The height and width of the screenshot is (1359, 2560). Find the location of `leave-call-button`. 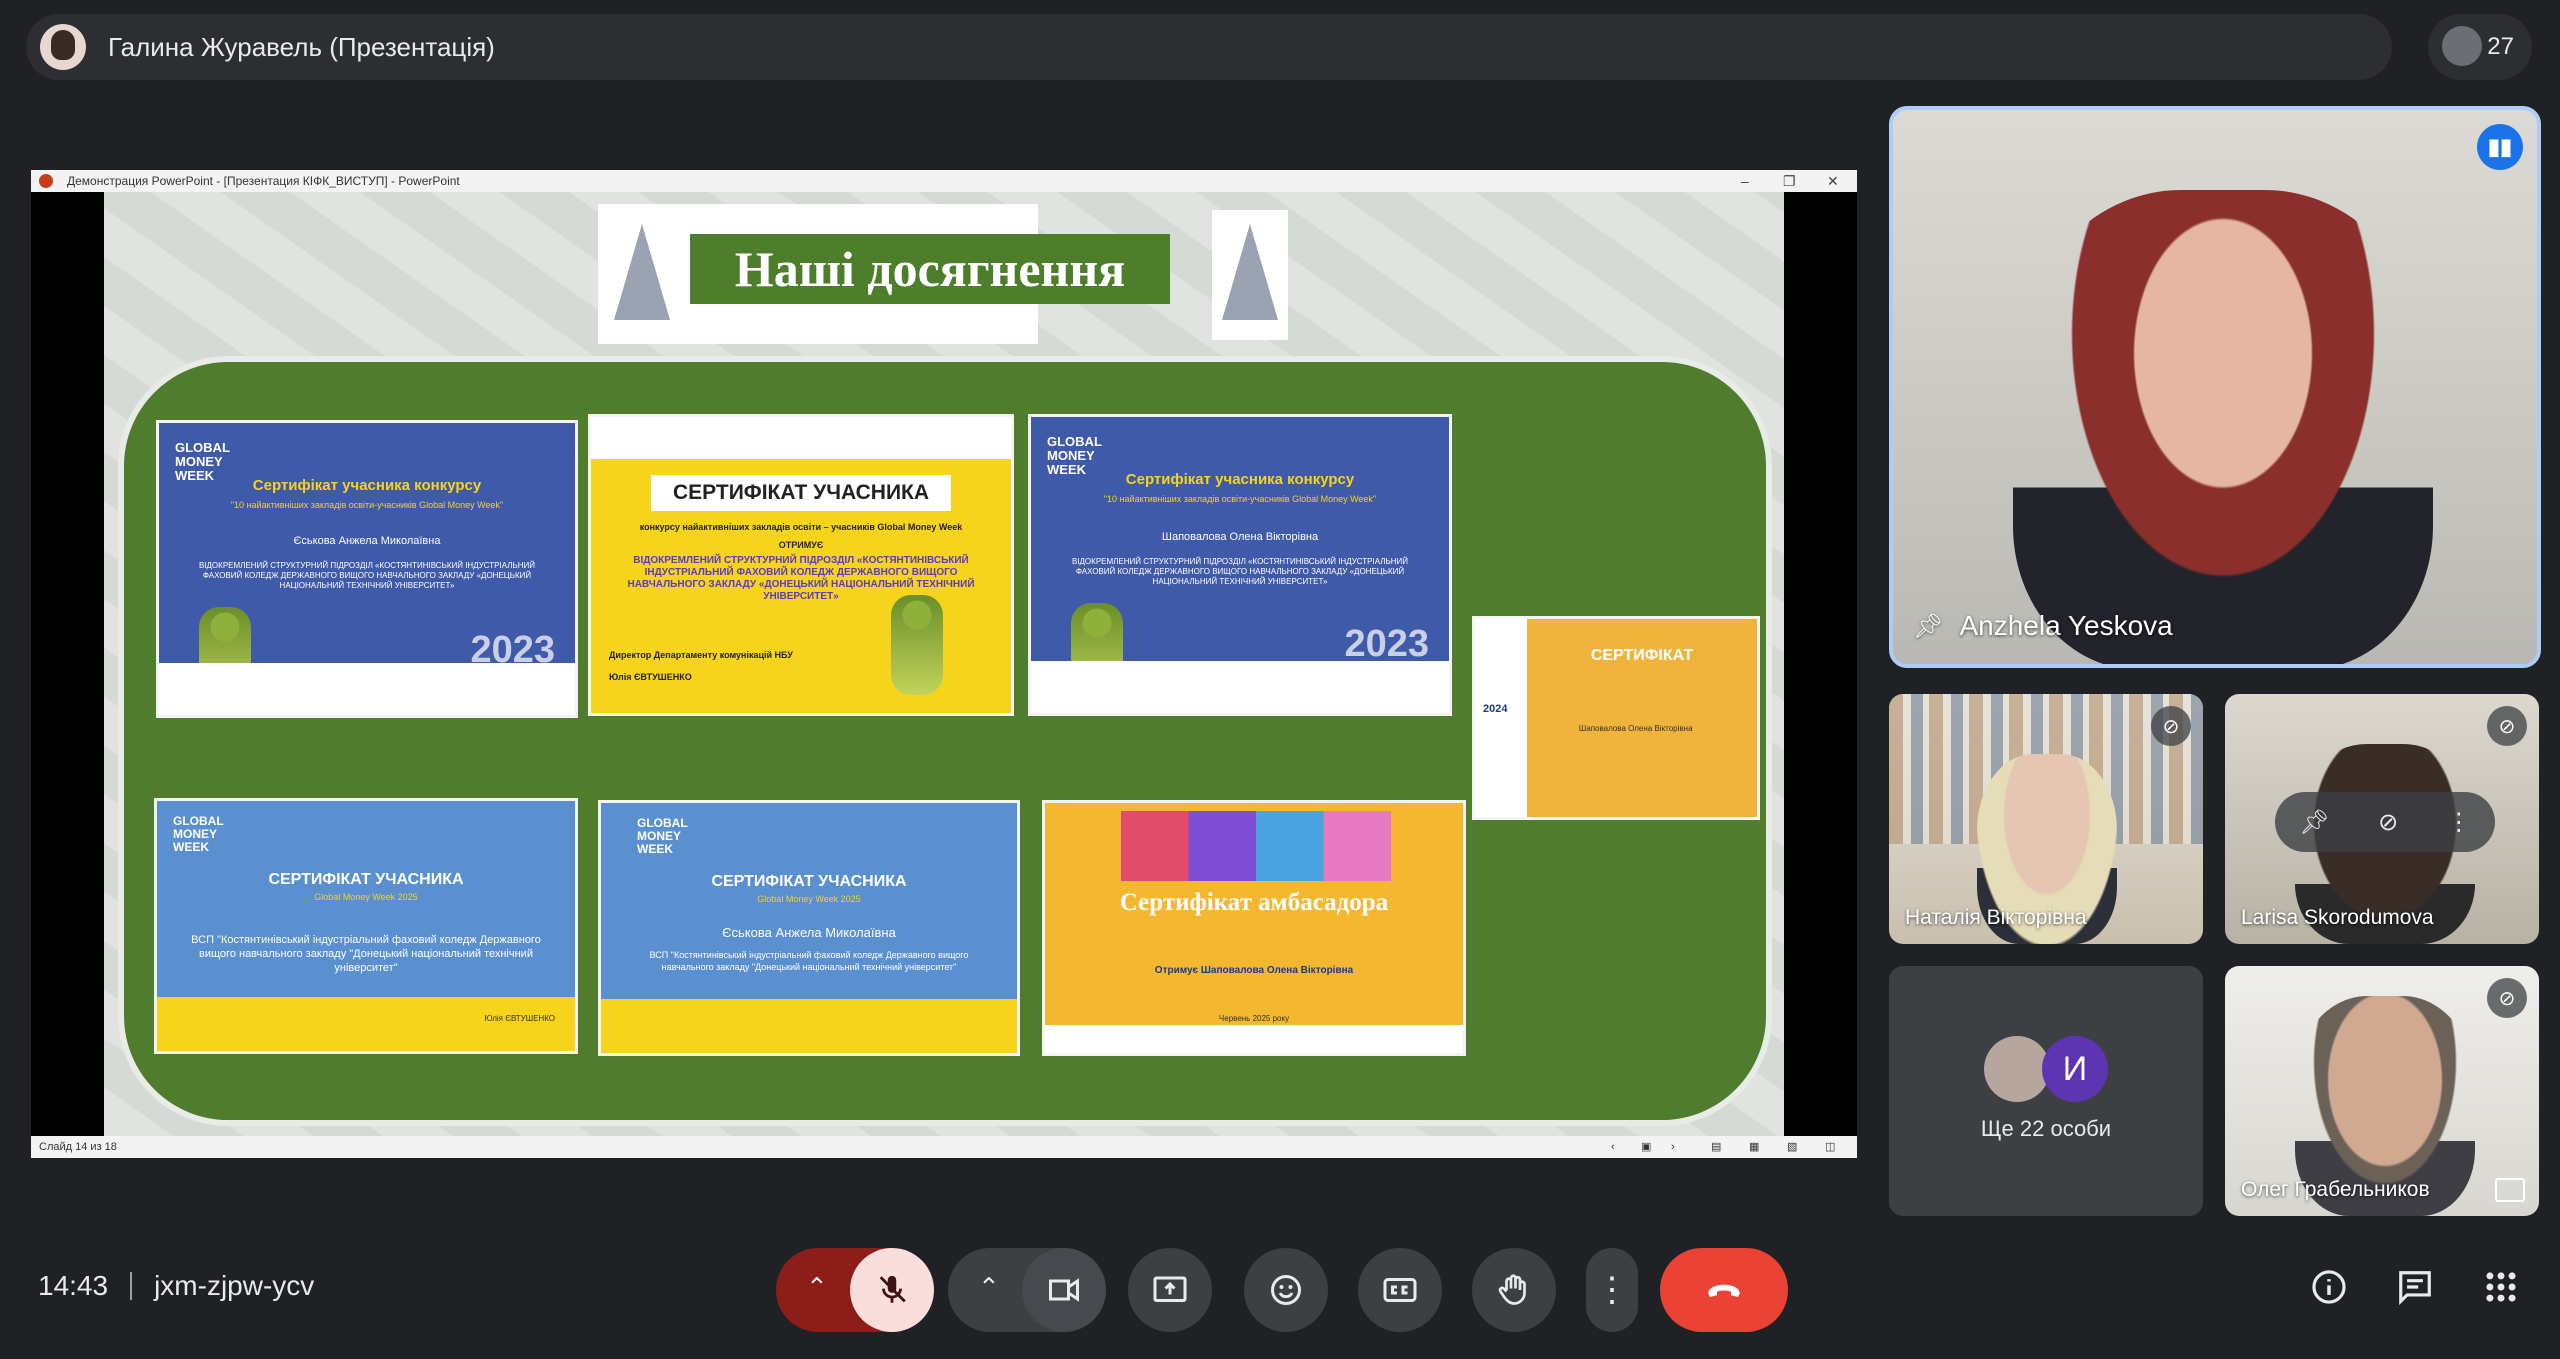

leave-call-button is located at coordinates (1724, 1290).